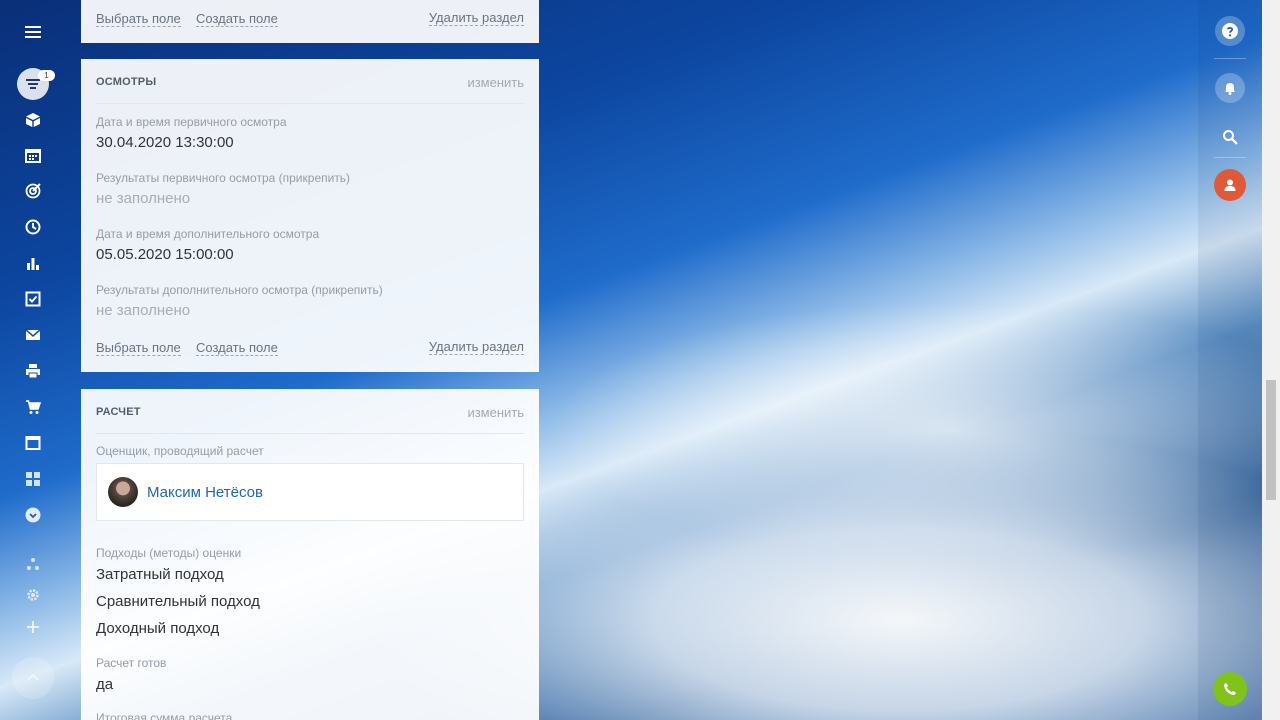 This screenshot has height=720, width=1280. Describe the element at coordinates (1271, 360) in the screenshot. I see `scrollbar` at that location.